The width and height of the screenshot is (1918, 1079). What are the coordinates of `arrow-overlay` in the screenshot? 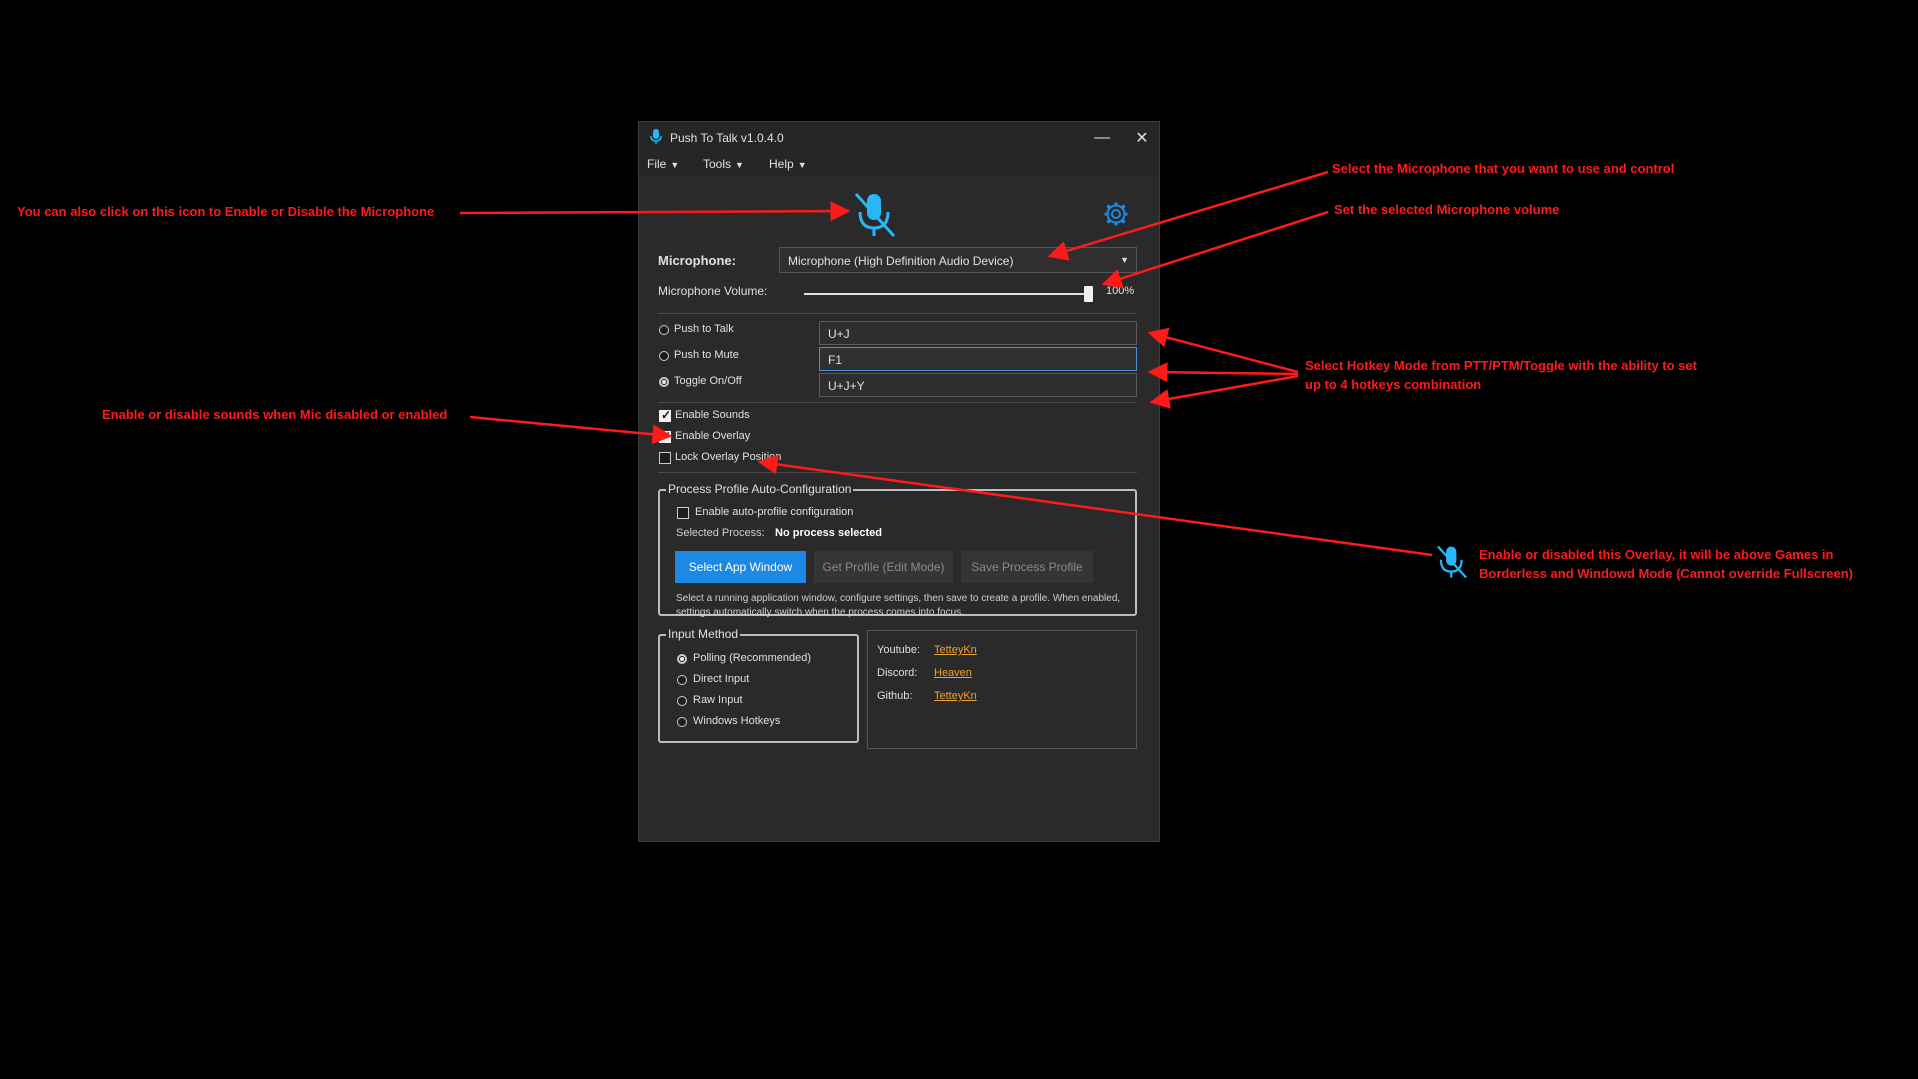 It's located at (1095, 505).